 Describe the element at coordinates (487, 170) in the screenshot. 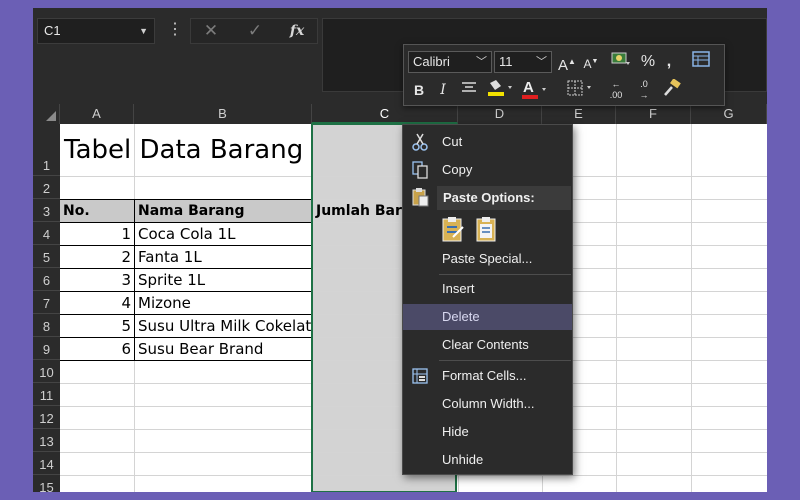

I see `menu-item-copy: Copy` at that location.